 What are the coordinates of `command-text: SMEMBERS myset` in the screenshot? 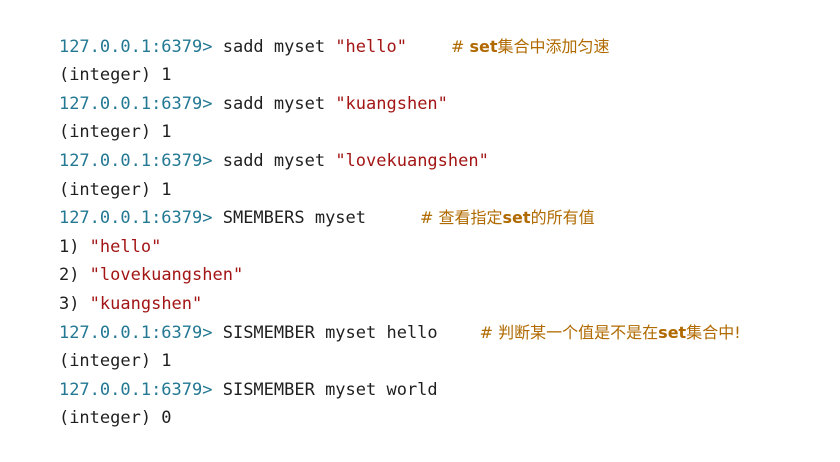 It's located at (289, 218).